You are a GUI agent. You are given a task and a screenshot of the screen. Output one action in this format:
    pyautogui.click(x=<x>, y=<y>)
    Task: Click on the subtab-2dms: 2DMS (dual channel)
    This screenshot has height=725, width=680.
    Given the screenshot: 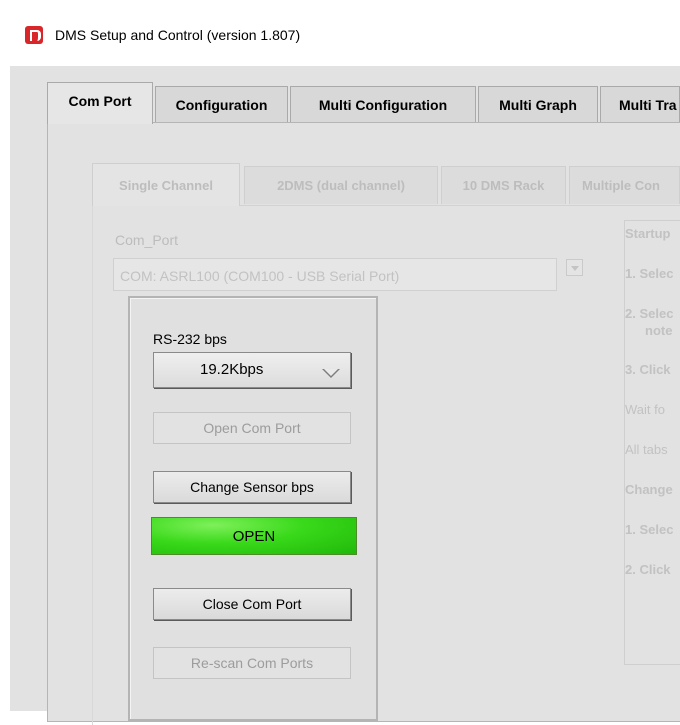 What is the action you would take?
    pyautogui.click(x=341, y=185)
    